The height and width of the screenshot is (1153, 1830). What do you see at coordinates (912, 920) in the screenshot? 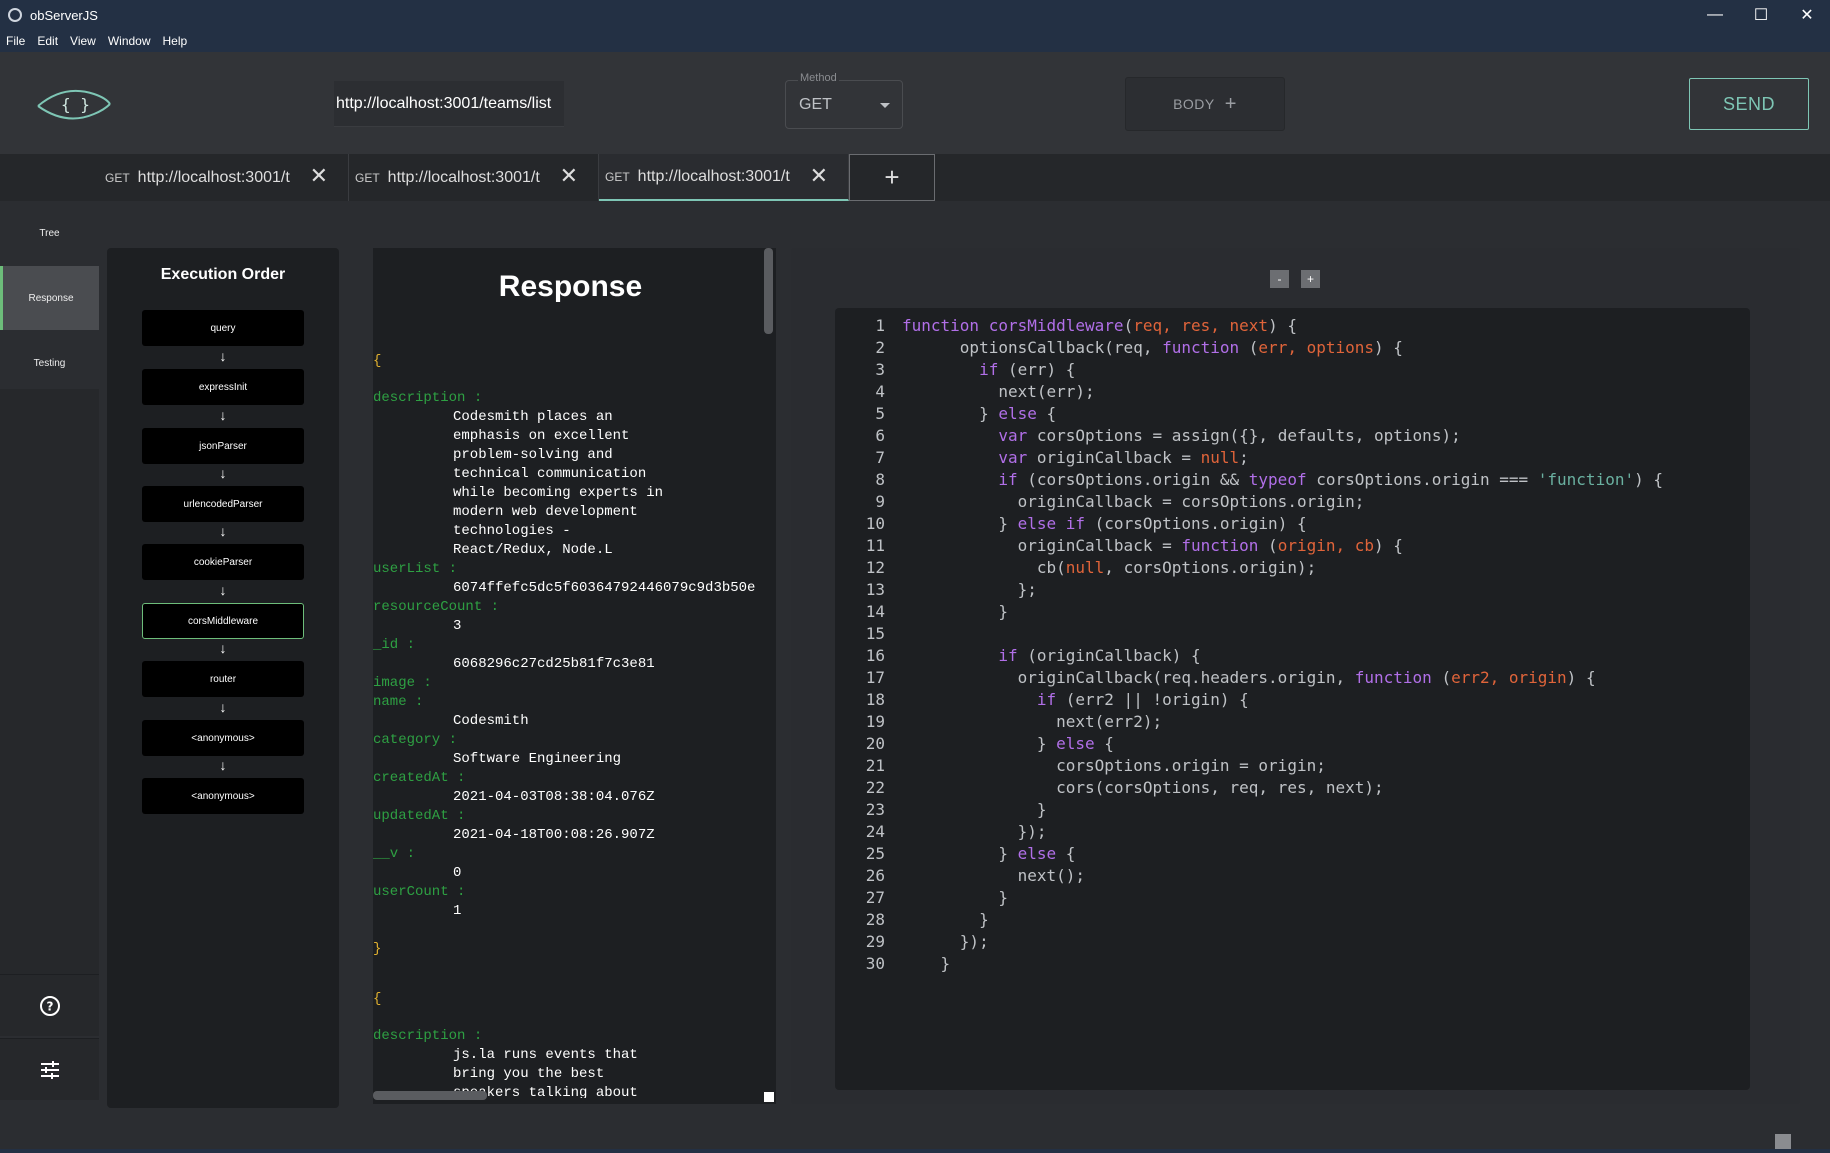
I see `code-line: 28 }` at bounding box center [912, 920].